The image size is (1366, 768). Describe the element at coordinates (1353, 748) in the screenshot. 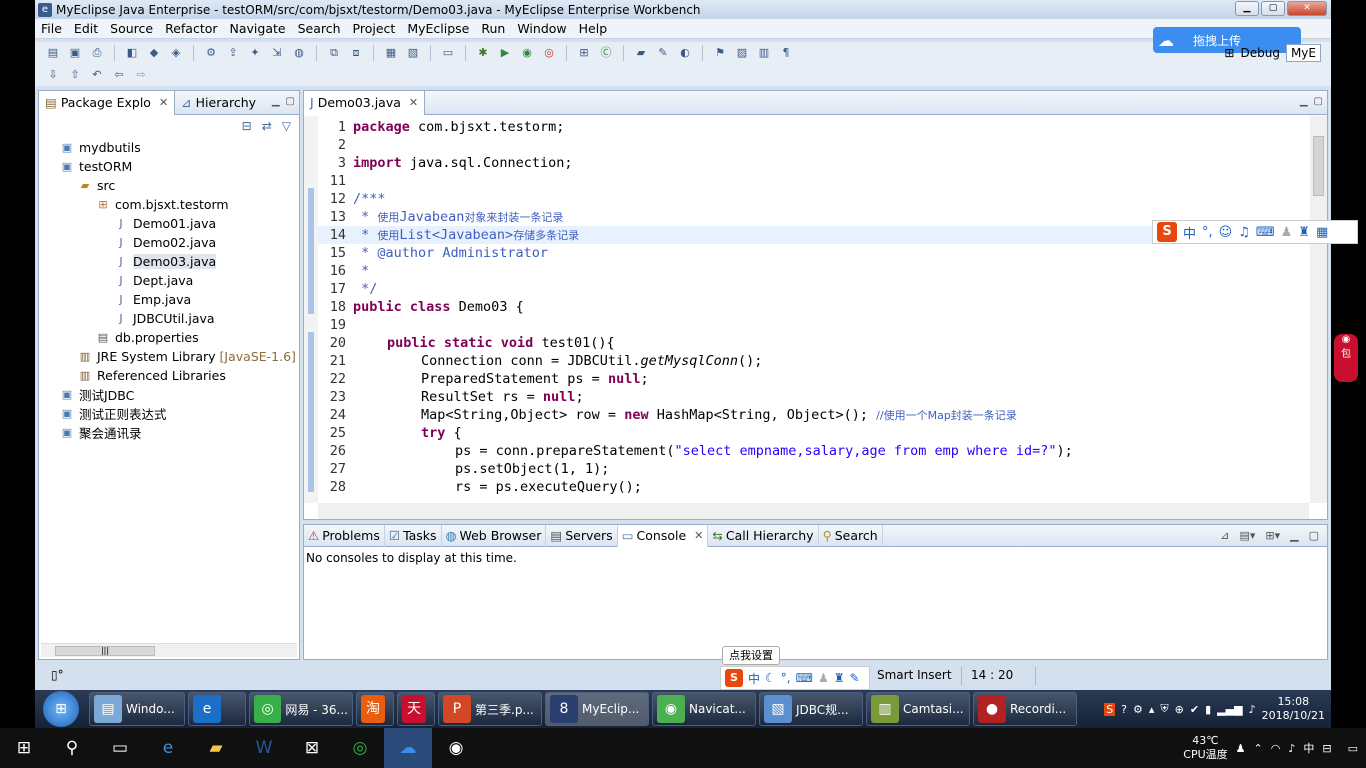

I see `notifications-icon: ▭` at that location.